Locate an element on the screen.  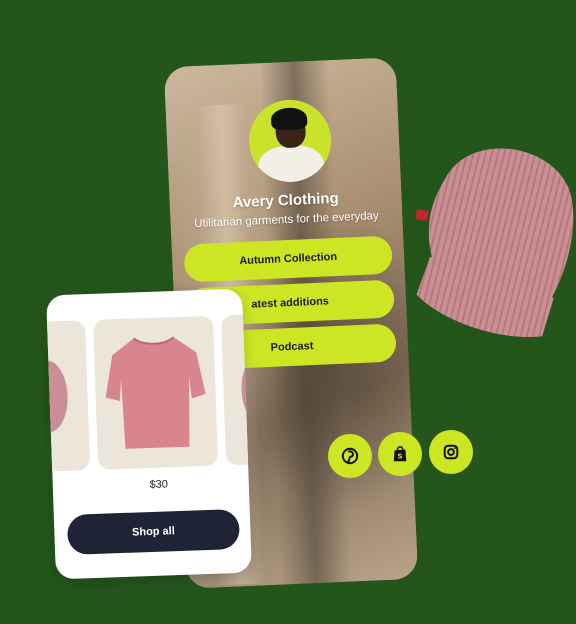
svg-text: S is located at coordinates (399, 456).